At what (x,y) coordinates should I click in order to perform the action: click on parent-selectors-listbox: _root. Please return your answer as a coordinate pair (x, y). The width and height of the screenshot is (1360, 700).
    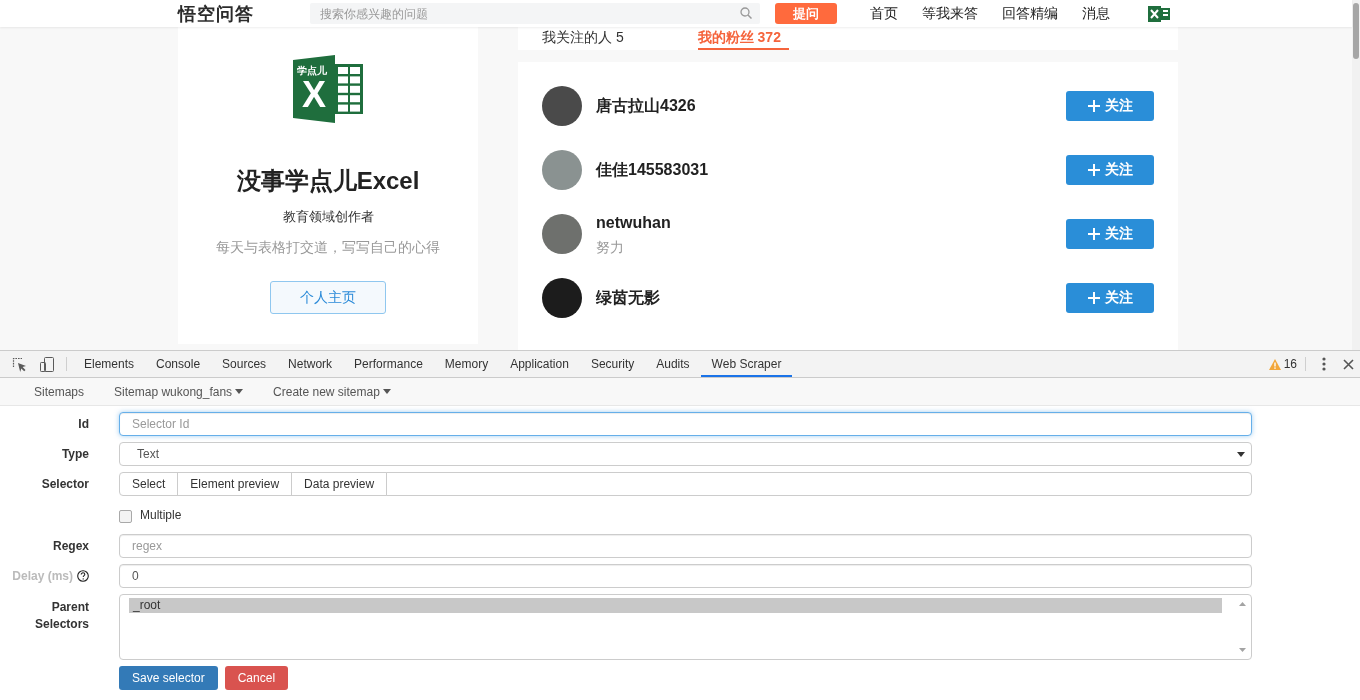
    Looking at the image, I should click on (685, 627).